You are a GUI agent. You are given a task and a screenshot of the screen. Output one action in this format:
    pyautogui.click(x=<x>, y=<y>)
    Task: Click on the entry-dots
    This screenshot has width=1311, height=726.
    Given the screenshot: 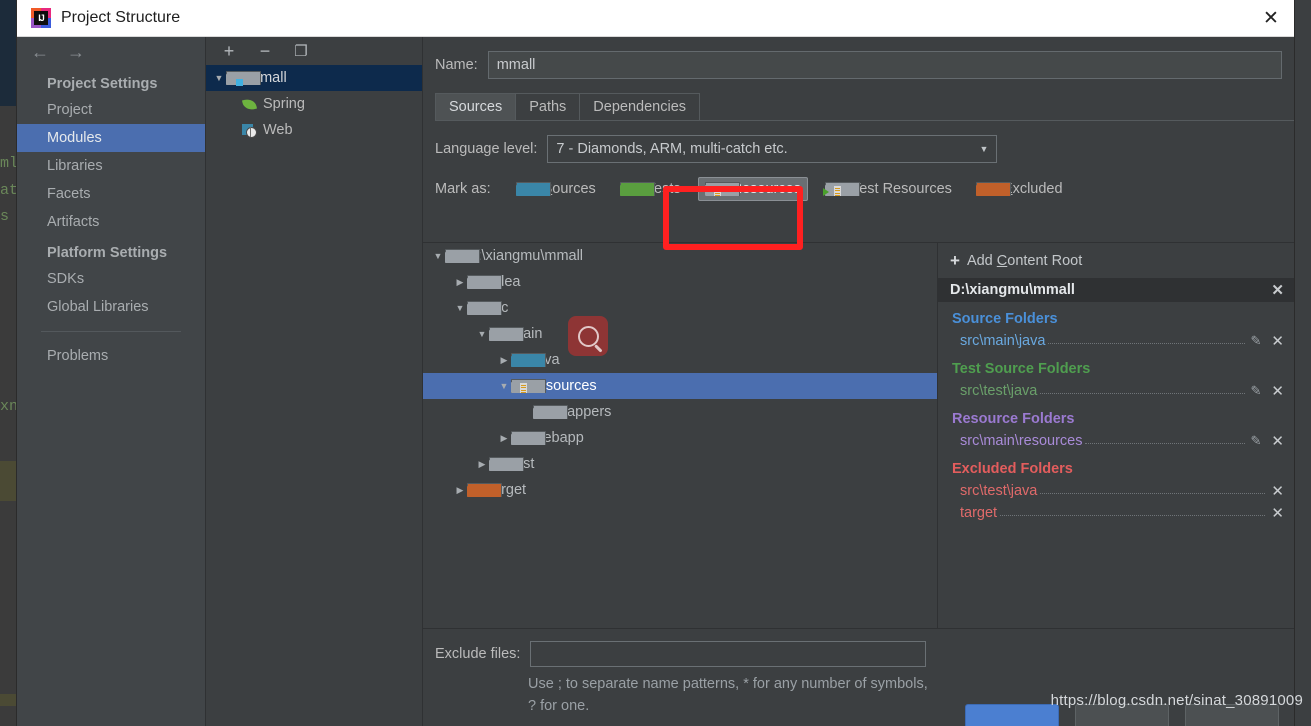 What is the action you would take?
    pyautogui.click(x=1146, y=338)
    